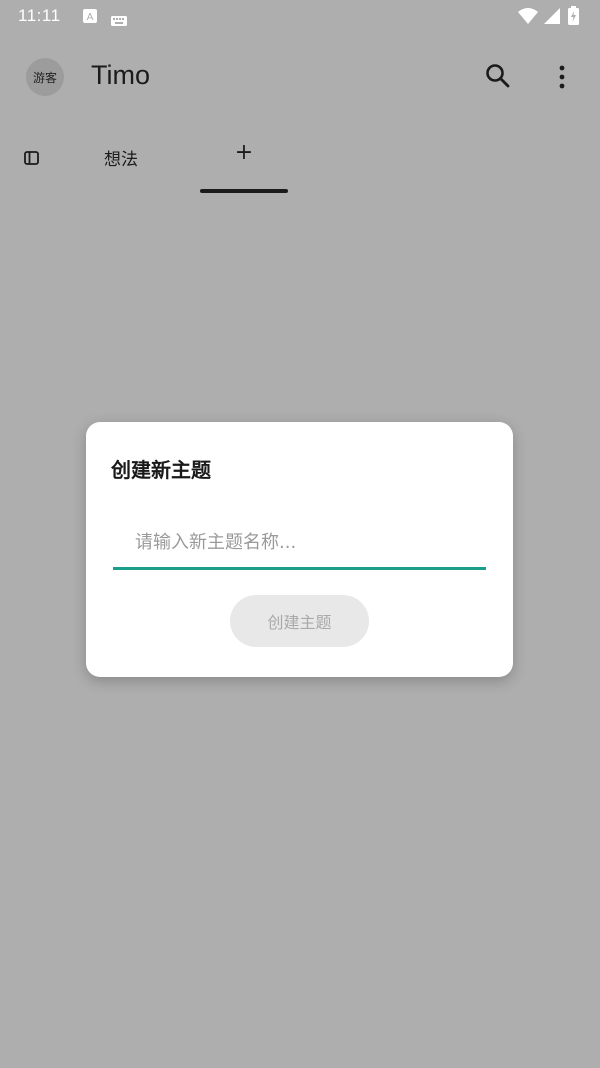 The image size is (600, 1068). Describe the element at coordinates (300, 17) in the screenshot. I see `status-bar: 11:11 A` at that location.